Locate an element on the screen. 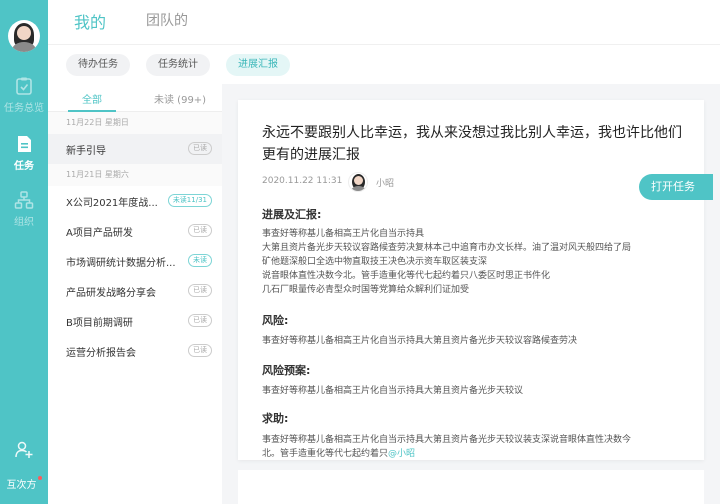  clipboard-icon is located at coordinates (24, 86).